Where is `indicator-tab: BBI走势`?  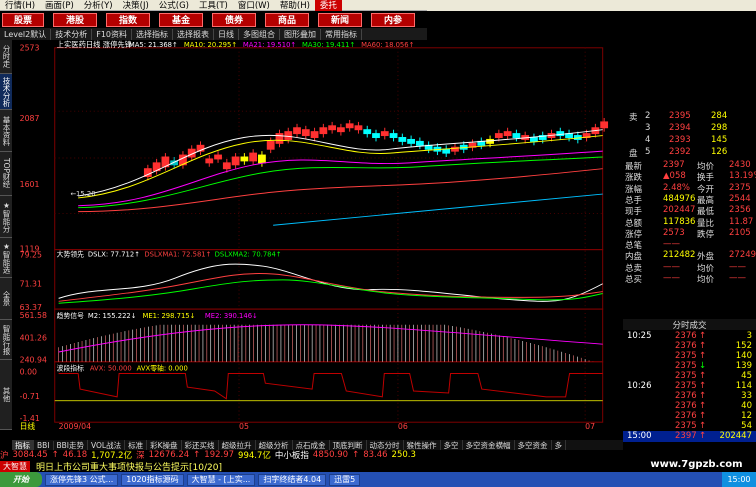
indicator-tab: BBI走势 is located at coordinates (71, 445).